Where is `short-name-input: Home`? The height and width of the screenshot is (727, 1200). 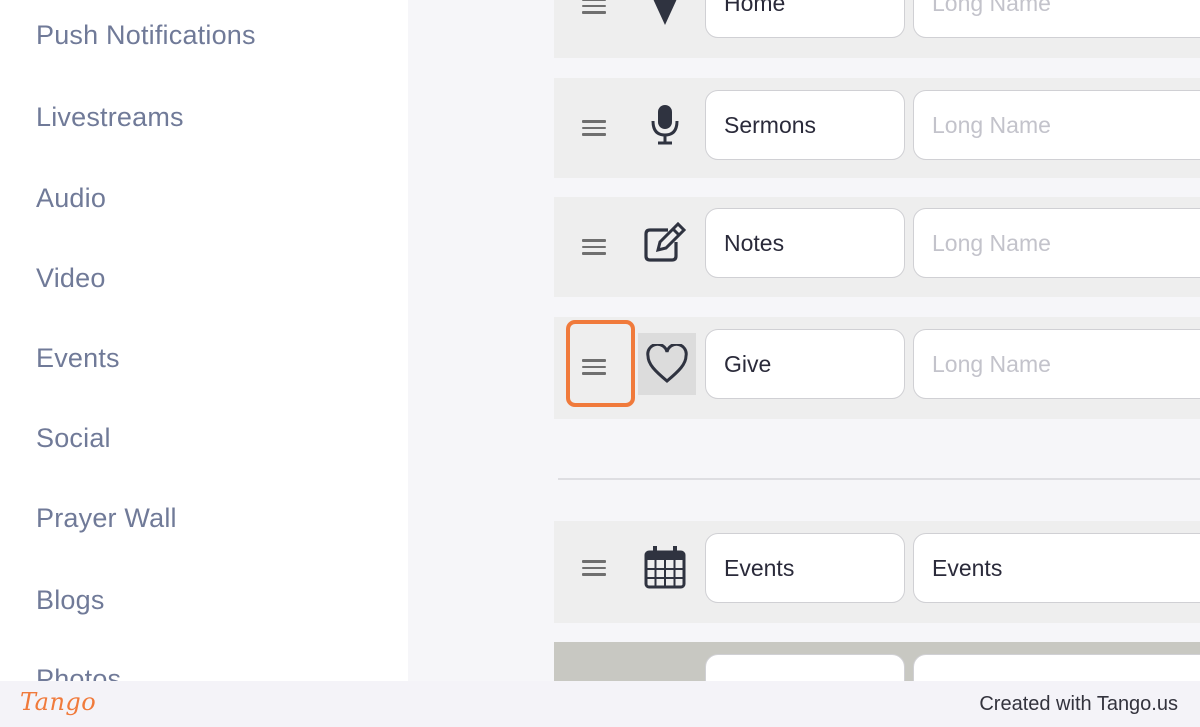
short-name-input: Home is located at coordinates (805, 19).